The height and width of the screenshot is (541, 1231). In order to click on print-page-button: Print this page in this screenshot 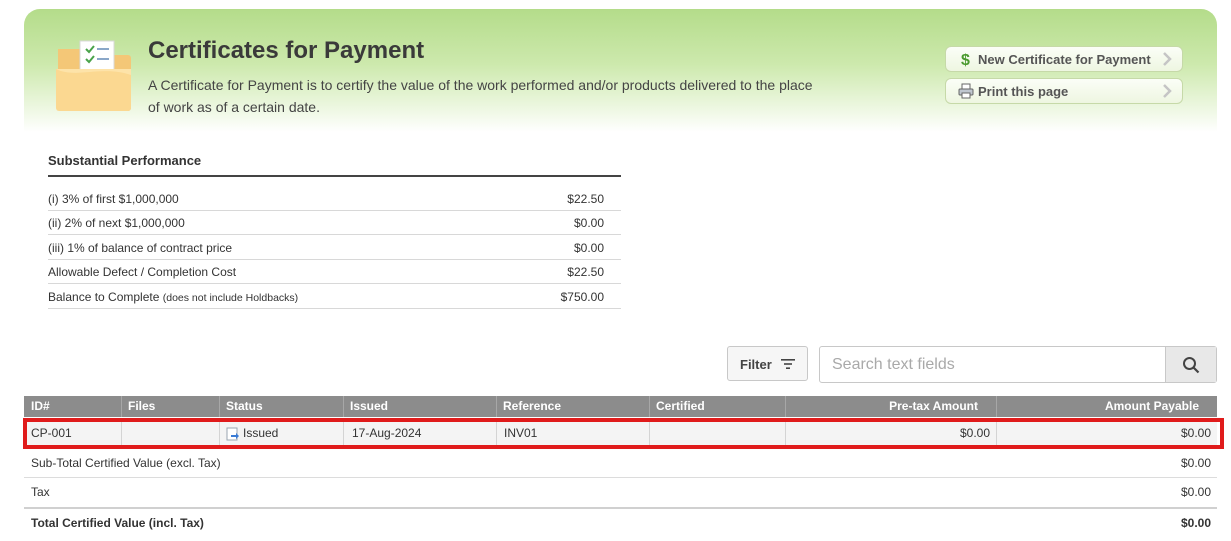, I will do `click(1064, 91)`.